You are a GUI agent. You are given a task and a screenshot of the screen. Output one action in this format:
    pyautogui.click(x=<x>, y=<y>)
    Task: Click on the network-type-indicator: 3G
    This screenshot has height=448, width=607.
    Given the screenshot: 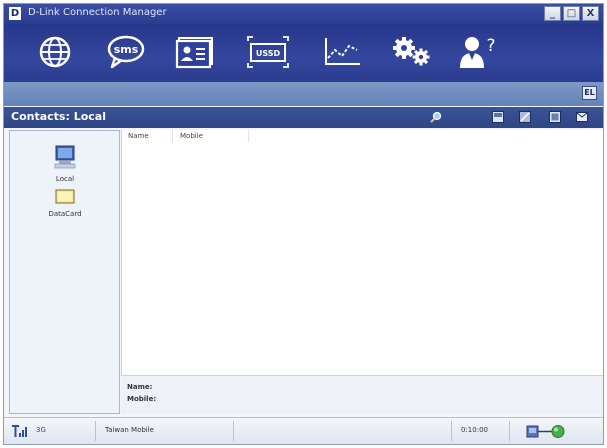 What is the action you would take?
    pyautogui.click(x=41, y=430)
    